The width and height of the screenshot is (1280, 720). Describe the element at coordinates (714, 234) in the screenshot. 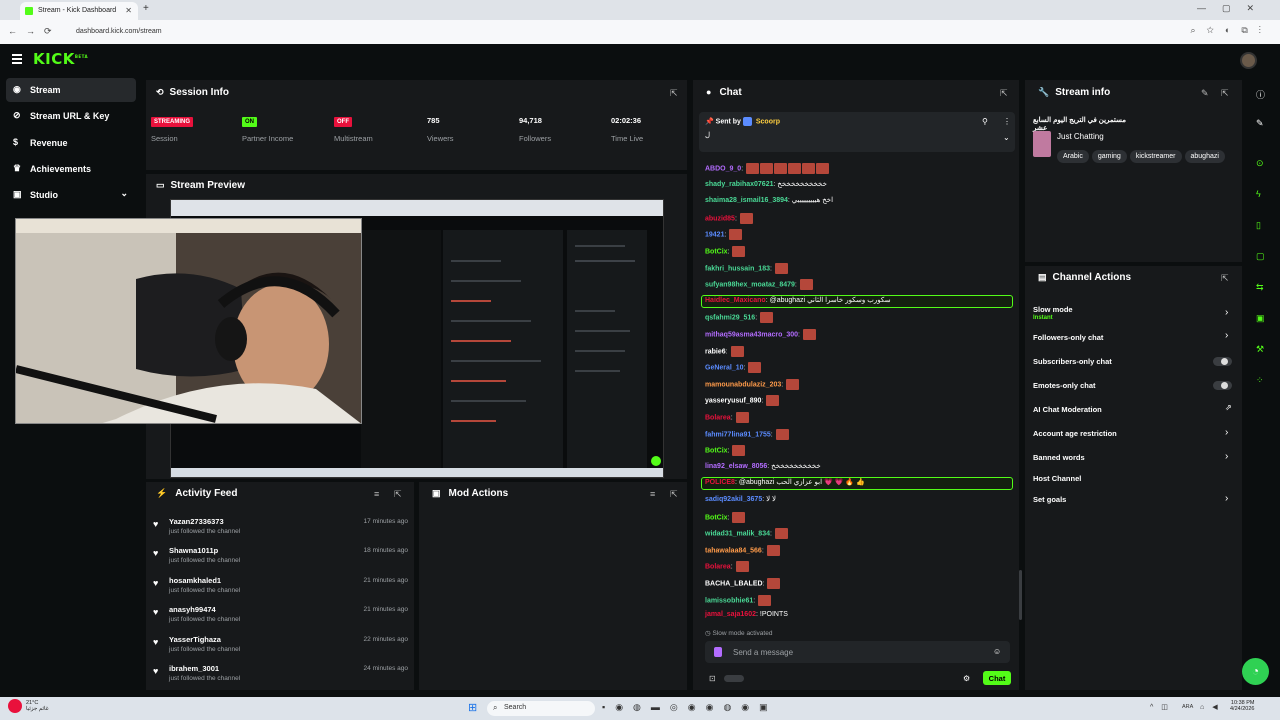

I see `chat-username: 19421` at that location.